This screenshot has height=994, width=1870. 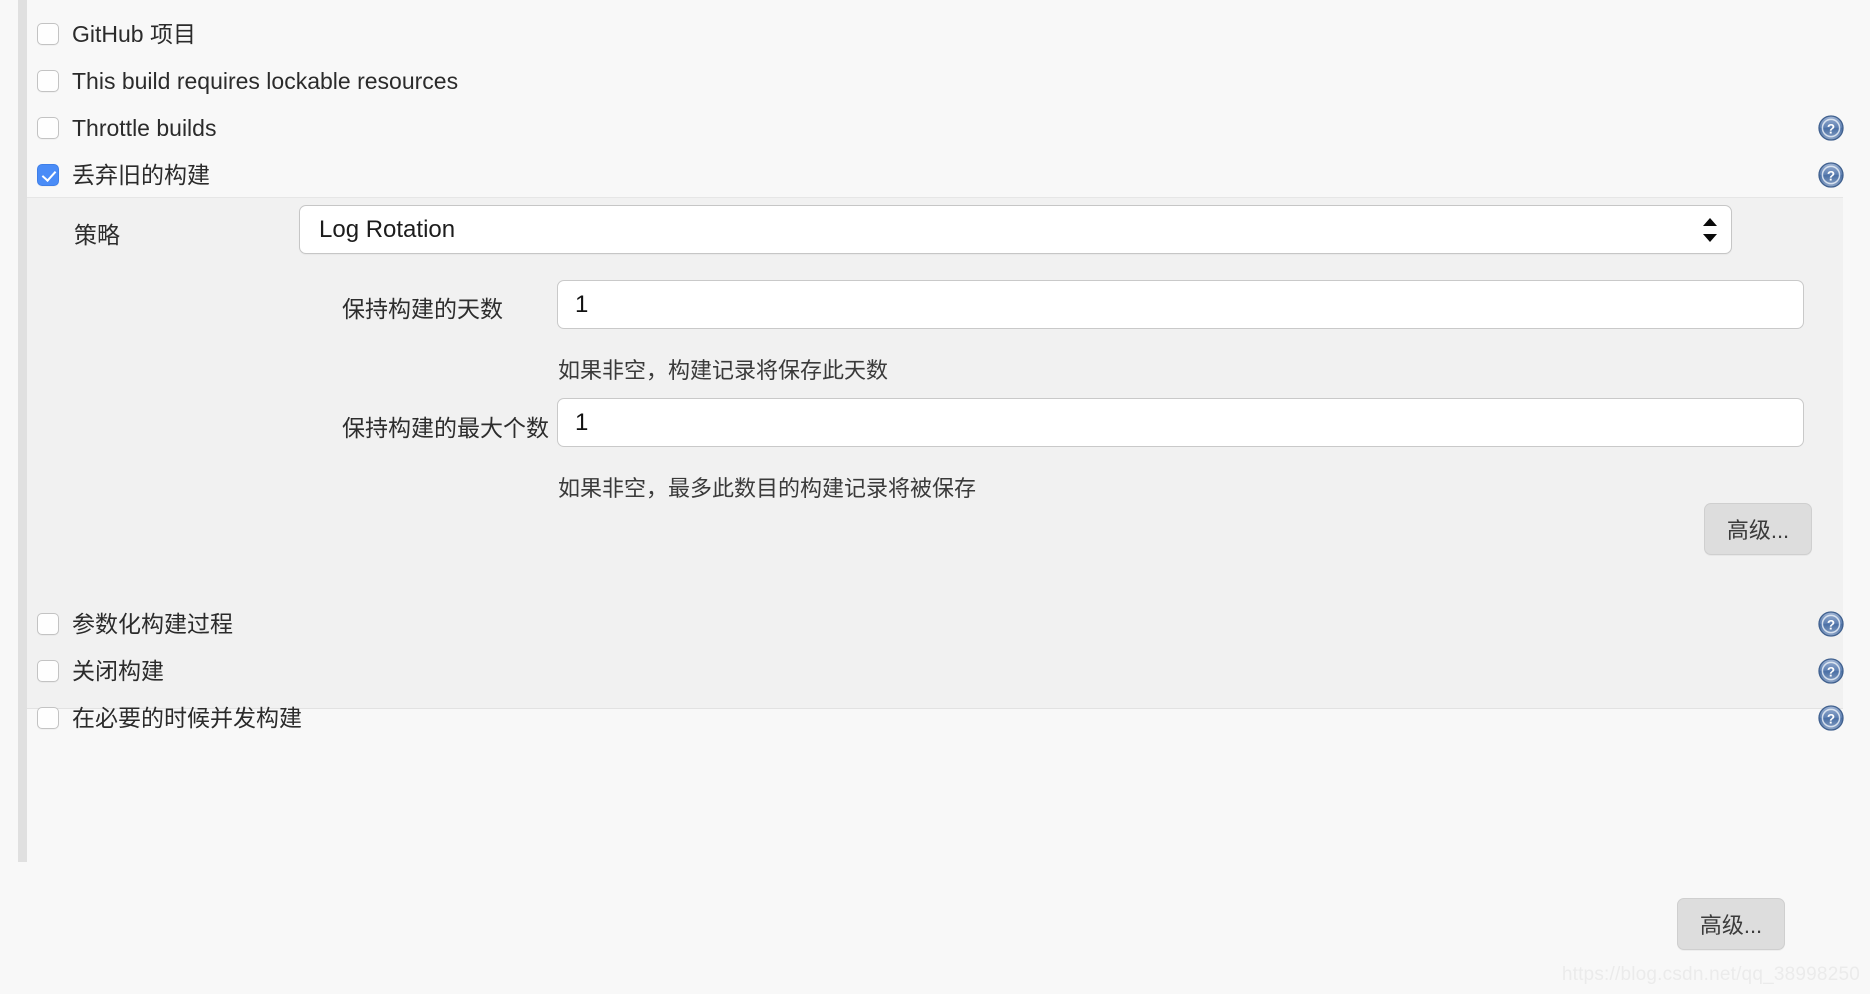 I want to click on checkbox-label-github-project: GitHub 项目, so click(x=134, y=33).